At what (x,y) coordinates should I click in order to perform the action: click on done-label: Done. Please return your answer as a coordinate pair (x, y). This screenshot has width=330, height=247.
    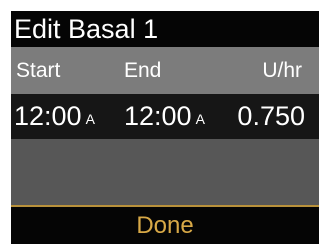
    Looking at the image, I should click on (165, 225).